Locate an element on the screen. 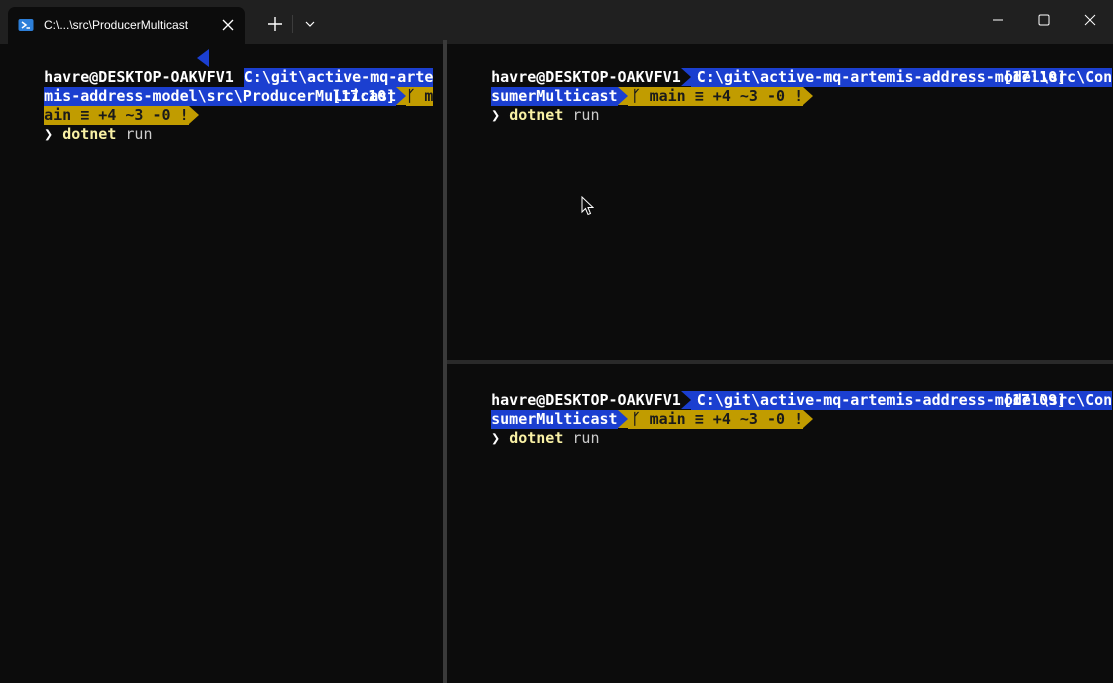 The width and height of the screenshot is (1113, 683). maximize-icon is located at coordinates (1044, 20).